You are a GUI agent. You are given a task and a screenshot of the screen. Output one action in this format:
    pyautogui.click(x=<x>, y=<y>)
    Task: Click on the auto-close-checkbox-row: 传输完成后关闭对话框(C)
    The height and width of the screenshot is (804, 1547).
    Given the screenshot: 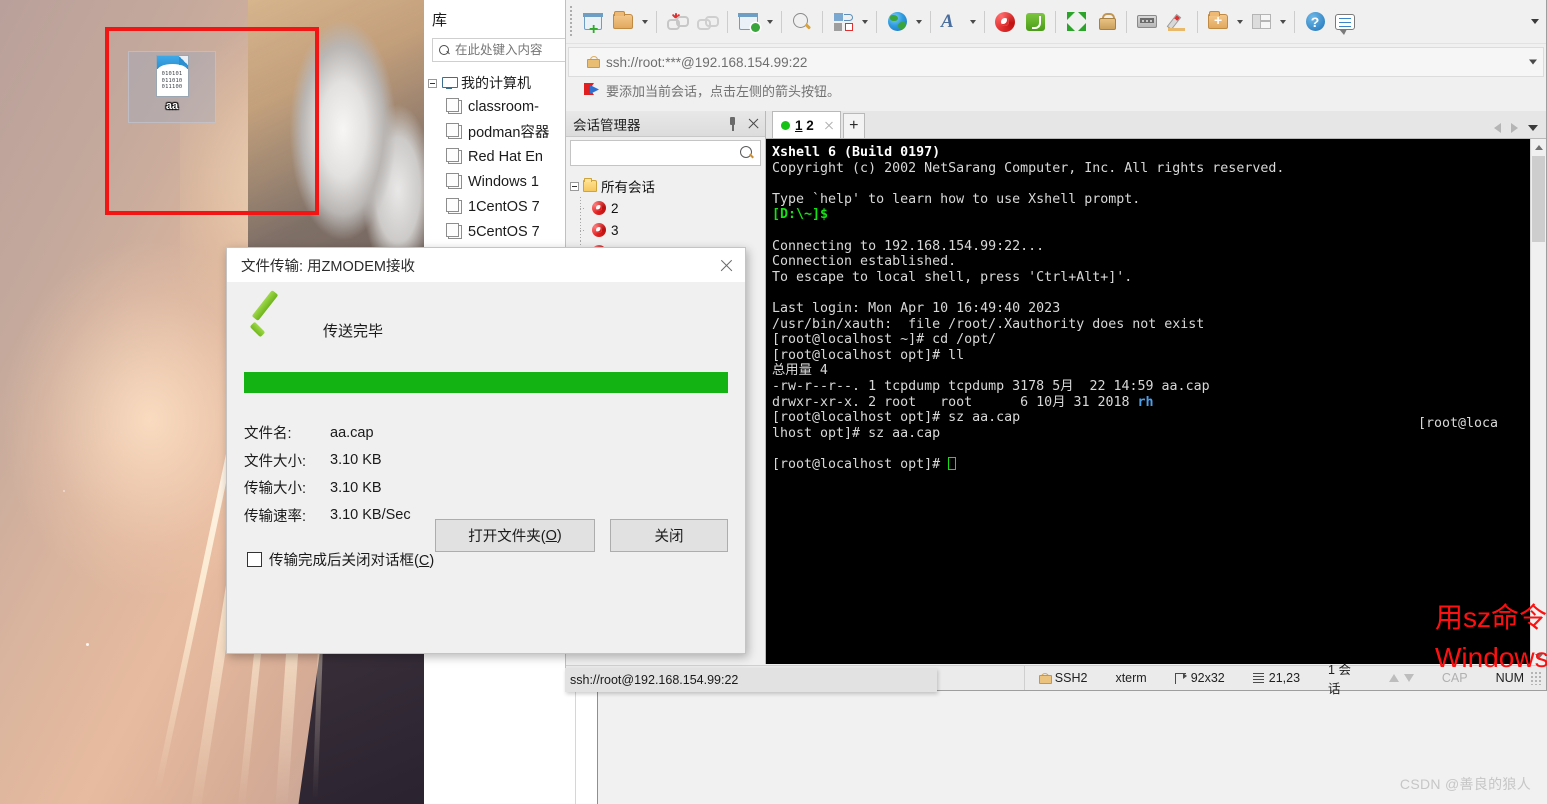 What is the action you would take?
    pyautogui.click(x=486, y=559)
    